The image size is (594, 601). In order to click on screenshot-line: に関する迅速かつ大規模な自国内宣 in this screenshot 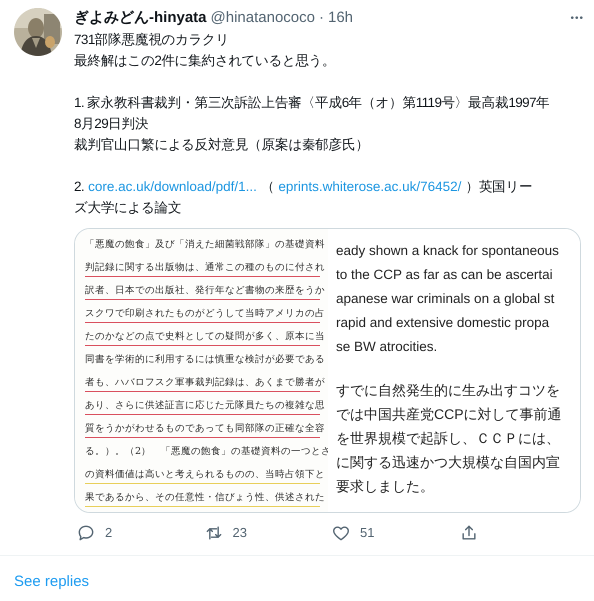, I will do `click(448, 462)`.